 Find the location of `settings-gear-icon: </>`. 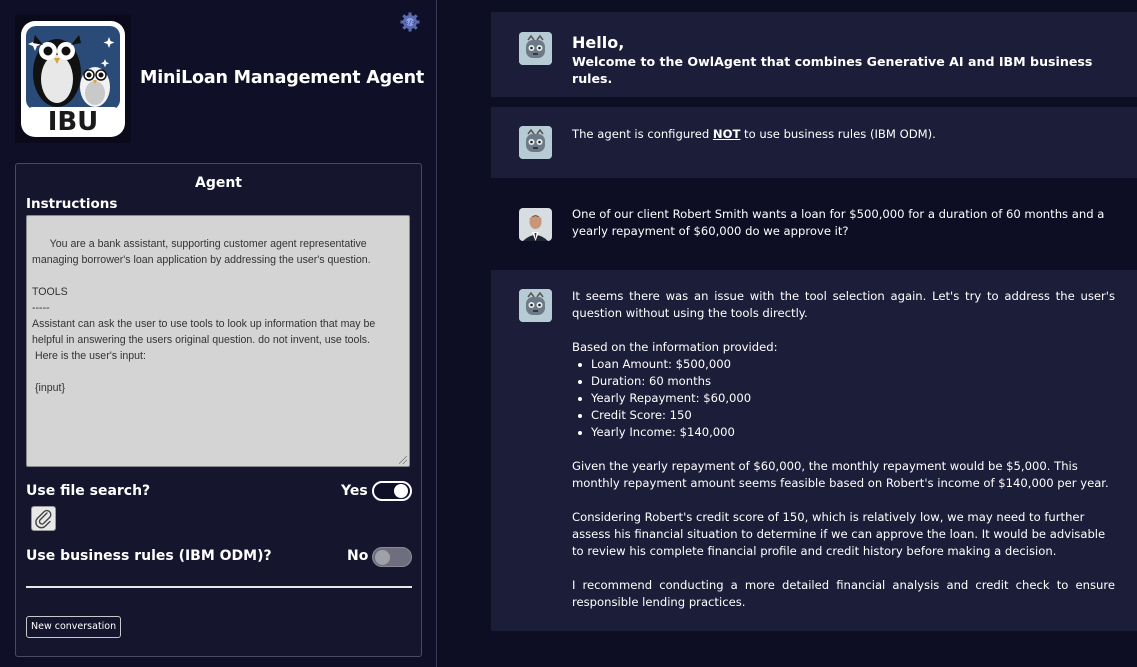

settings-gear-icon: </> is located at coordinates (410, 22).